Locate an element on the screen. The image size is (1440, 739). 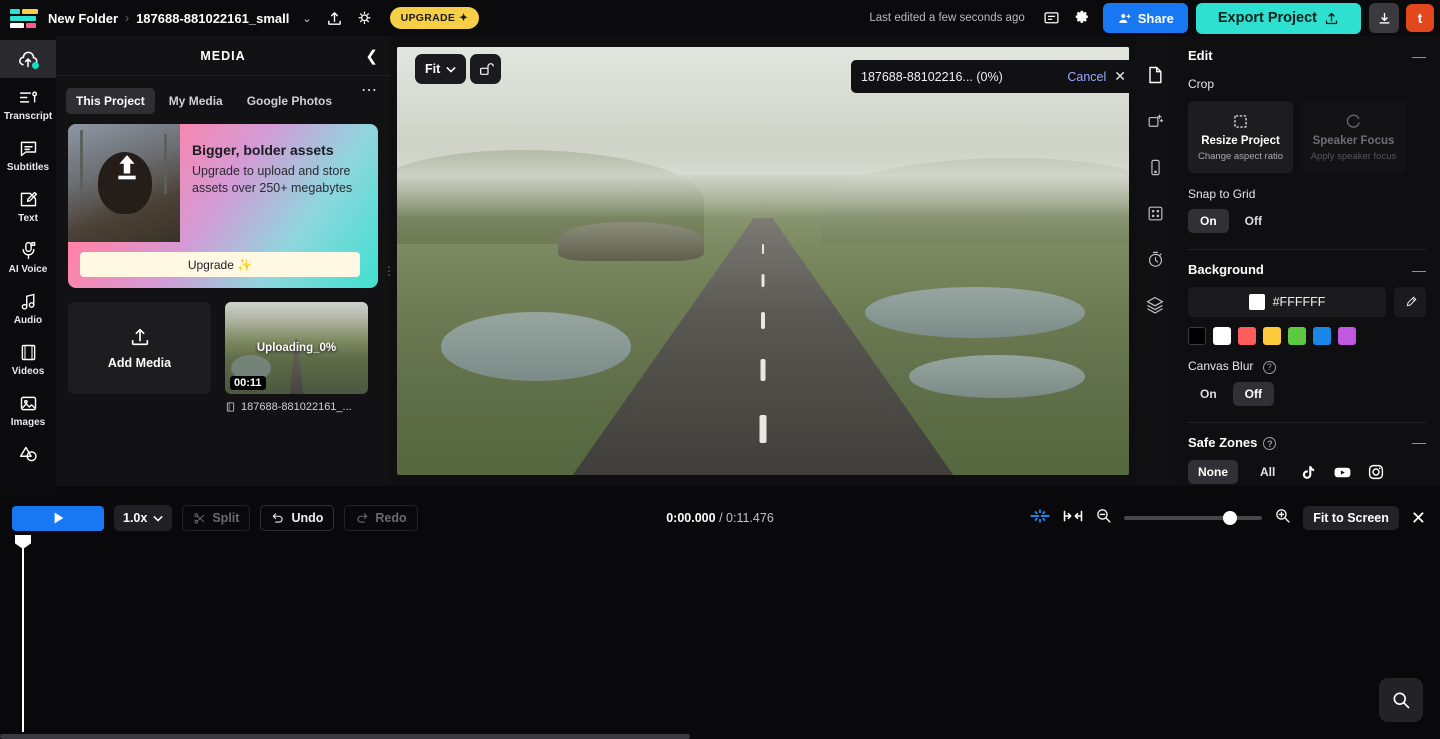
zoom-in-icon is located at coordinates (1282, 518).